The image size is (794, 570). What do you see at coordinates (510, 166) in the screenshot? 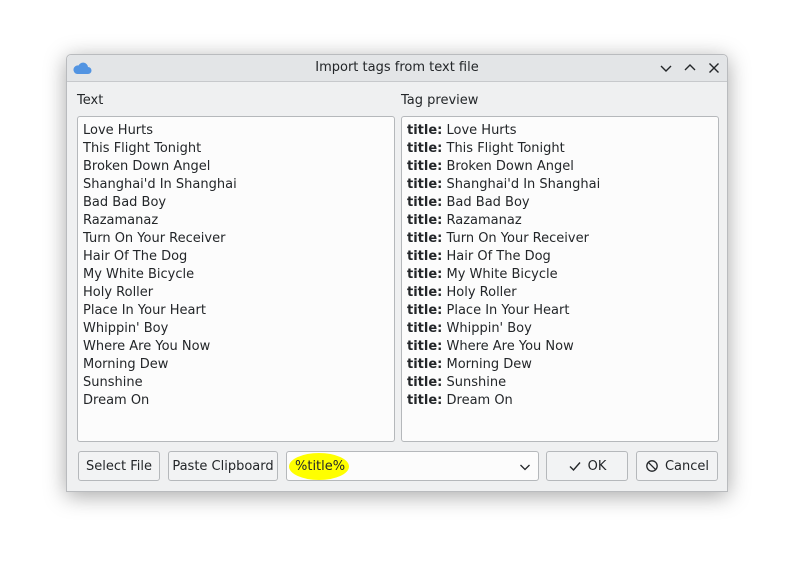
I see `tag-value: Broken Down Angel` at bounding box center [510, 166].